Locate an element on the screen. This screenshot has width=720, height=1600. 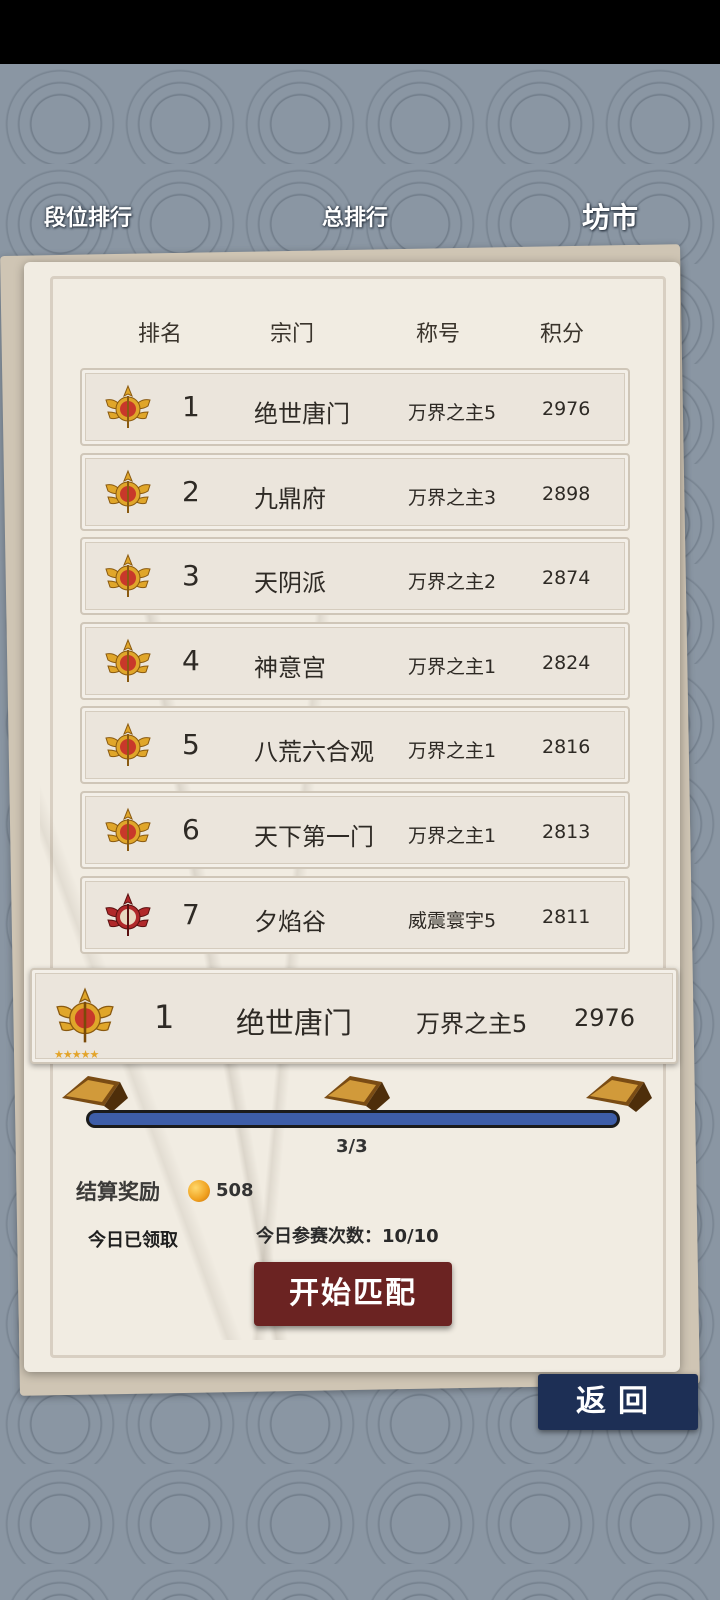
start-match-button: 开始匹配 is located at coordinates (353, 1294).